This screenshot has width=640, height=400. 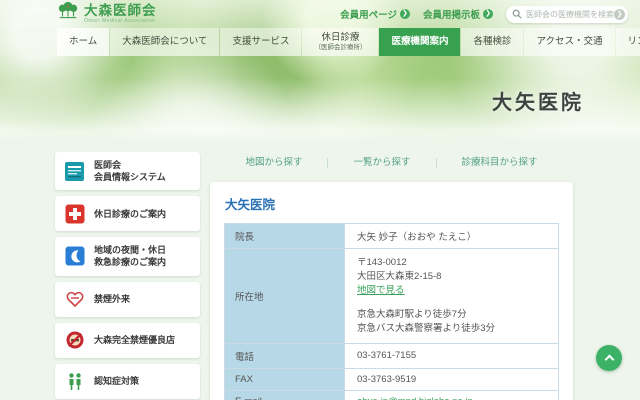 I want to click on sidebar-item-label: 禁煙外来, so click(x=112, y=298).